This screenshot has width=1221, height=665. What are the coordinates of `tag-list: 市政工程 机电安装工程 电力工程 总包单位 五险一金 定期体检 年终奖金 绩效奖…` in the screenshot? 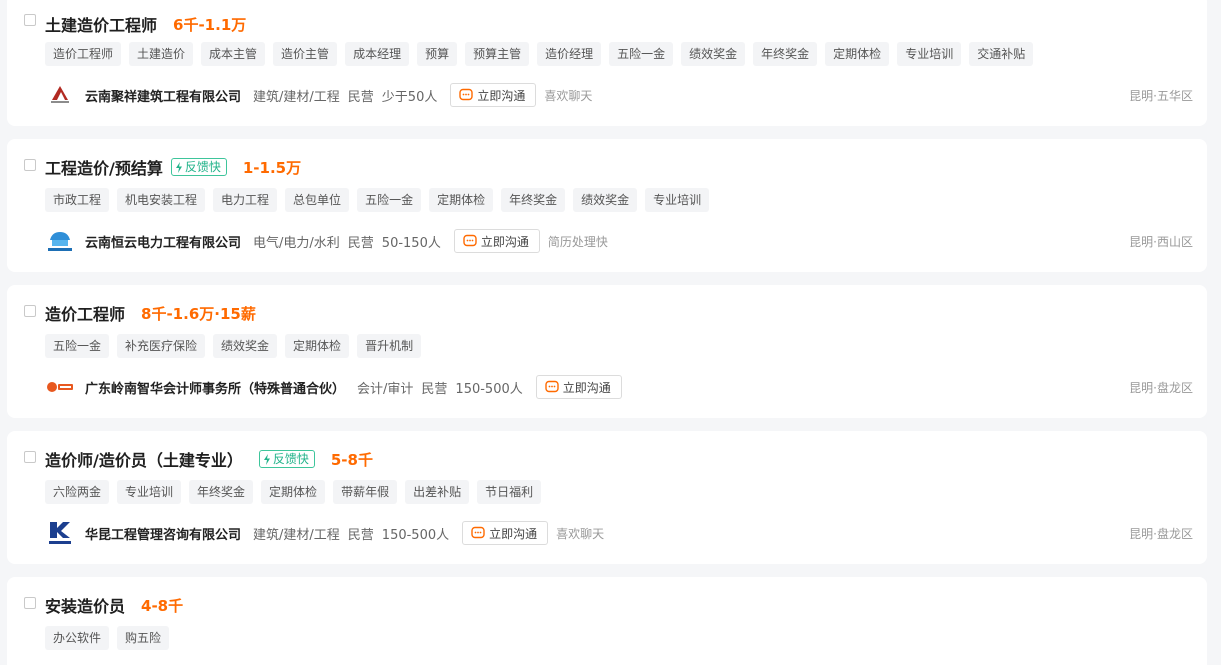 It's located at (381, 200).